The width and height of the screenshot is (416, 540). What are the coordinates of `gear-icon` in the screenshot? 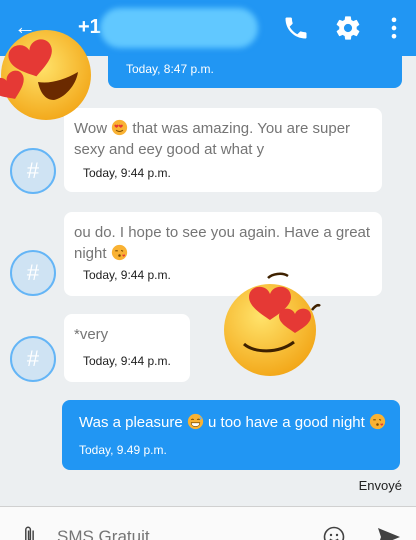 It's located at (348, 28).